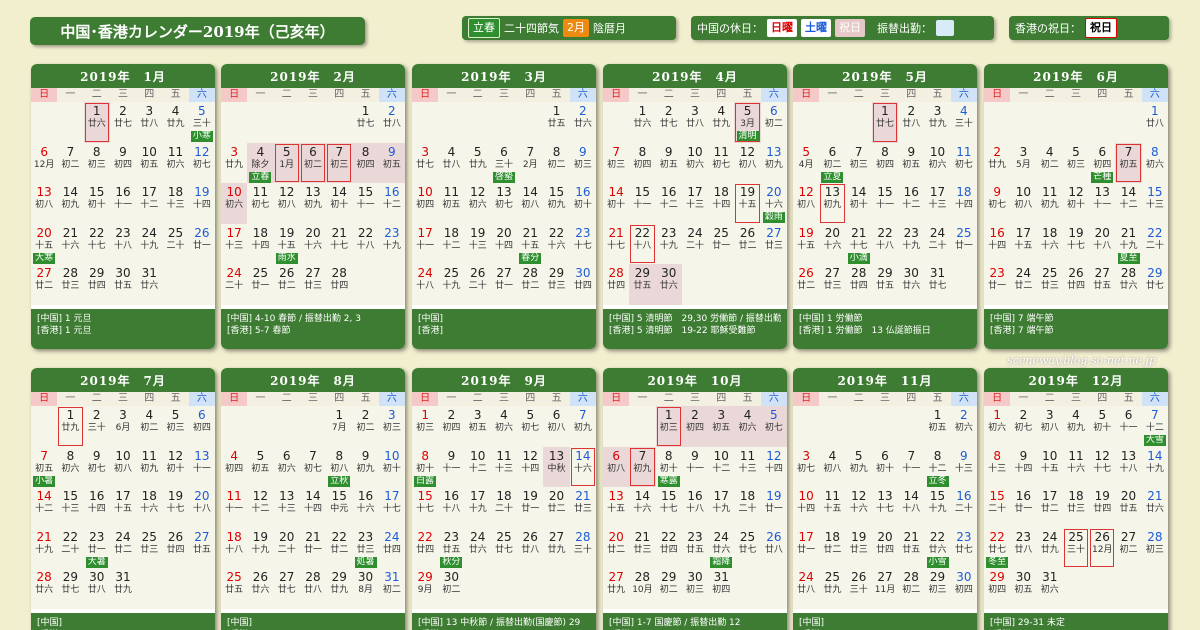 This screenshot has width=1200, height=630. Describe the element at coordinates (885, 203) in the screenshot. I see `day-cell: 15 十一` at that location.